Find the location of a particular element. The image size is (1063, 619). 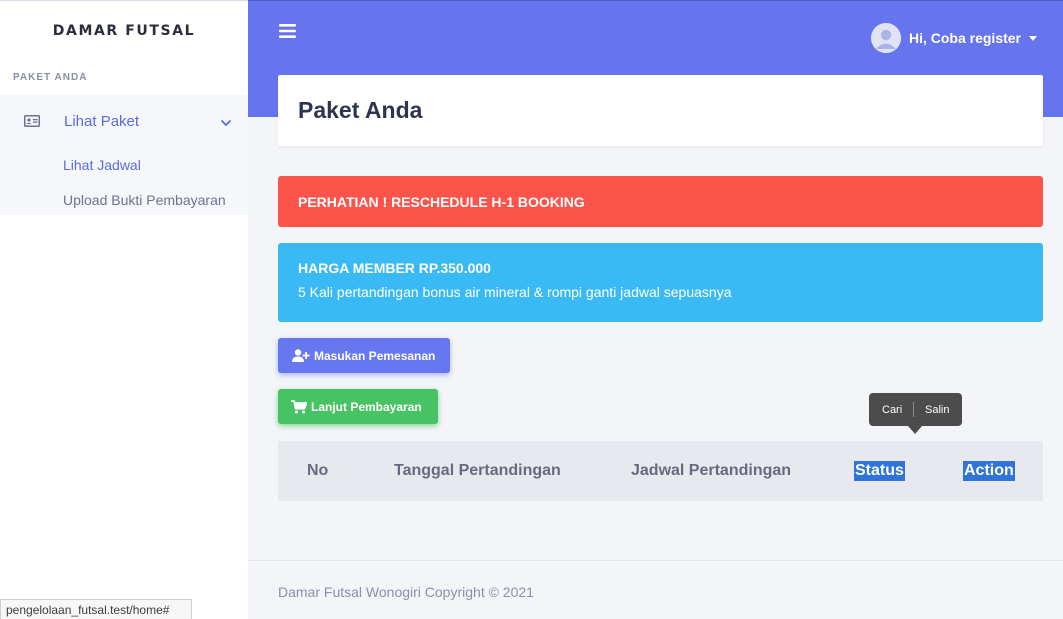

info-alert-title: HARGA MEMBER RP.350.000 is located at coordinates (394, 268).